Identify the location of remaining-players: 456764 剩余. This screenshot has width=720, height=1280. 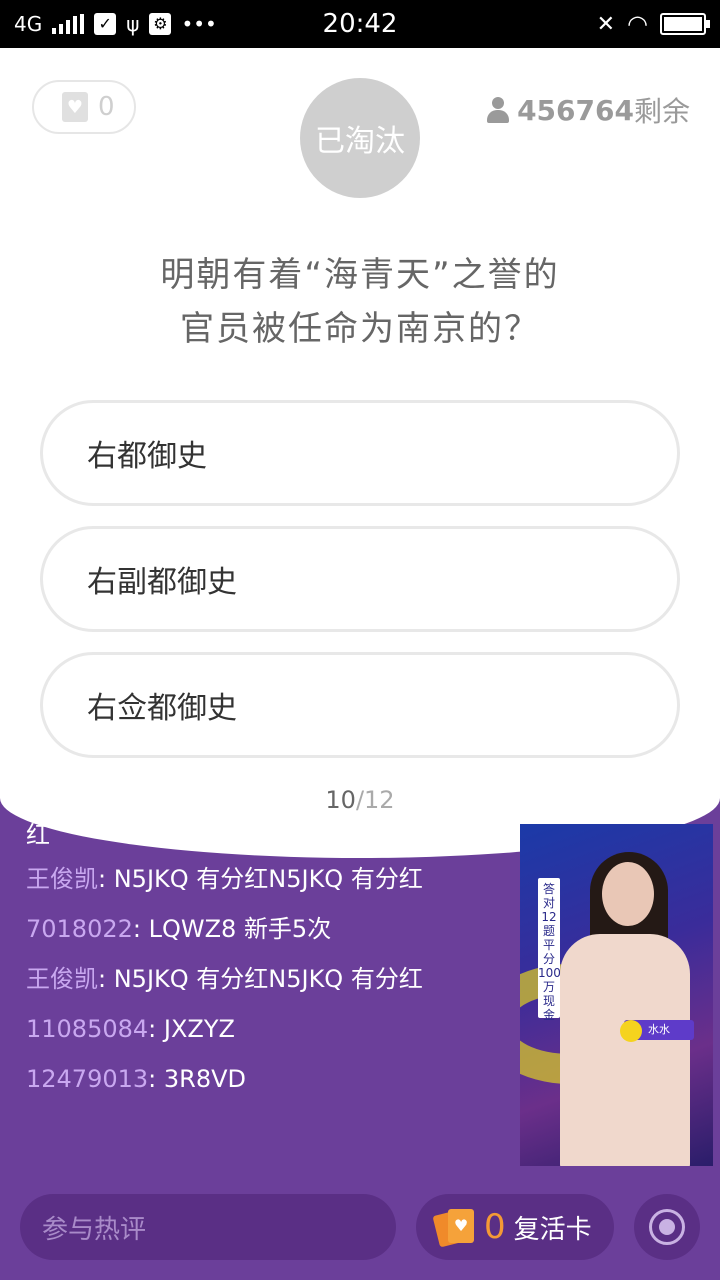
(588, 110).